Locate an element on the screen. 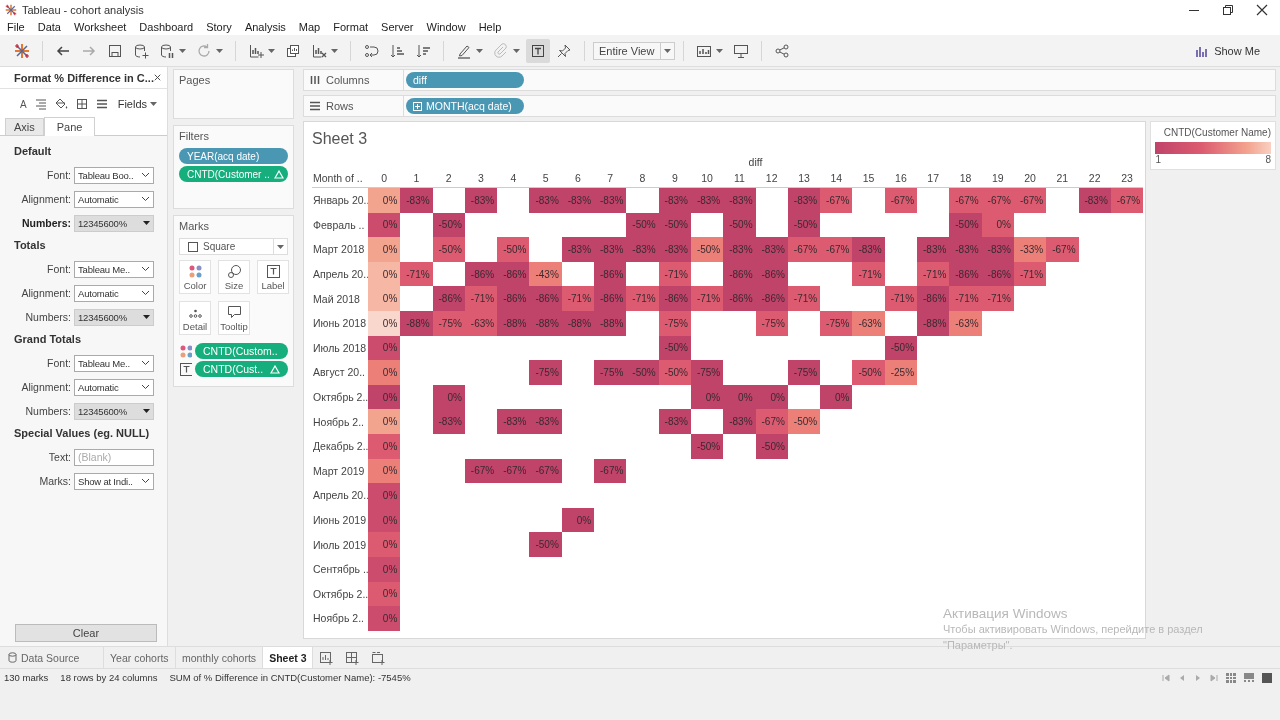 This screenshot has height=720, width=1280. film-strip-icon is located at coordinates (1249, 677).